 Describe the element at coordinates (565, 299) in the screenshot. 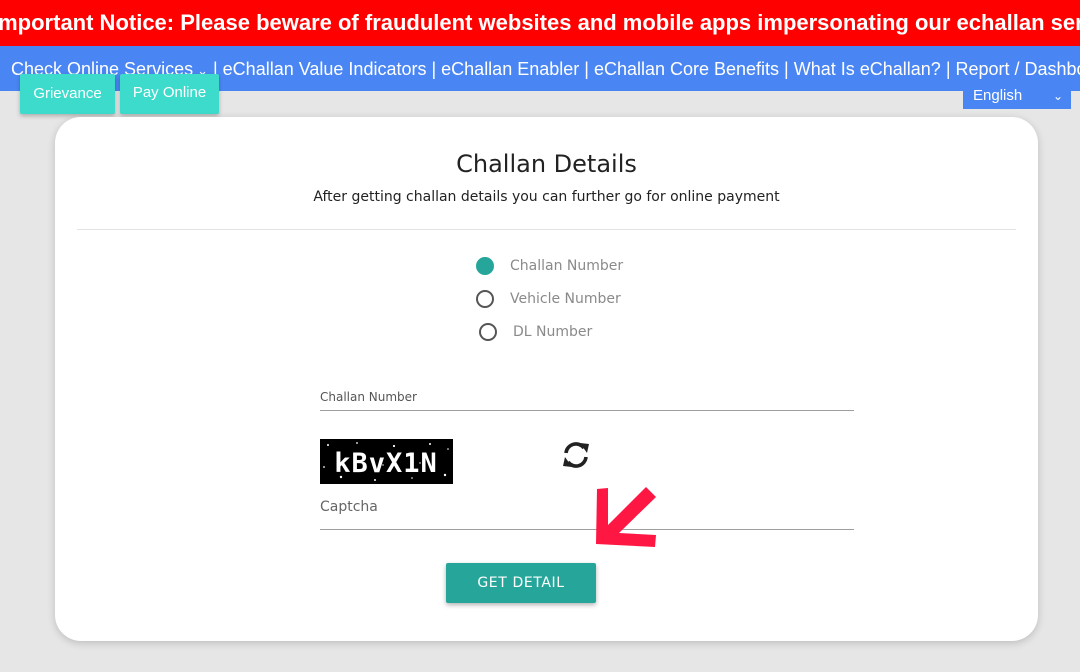

I see `radio-label: Vehicle Number` at that location.